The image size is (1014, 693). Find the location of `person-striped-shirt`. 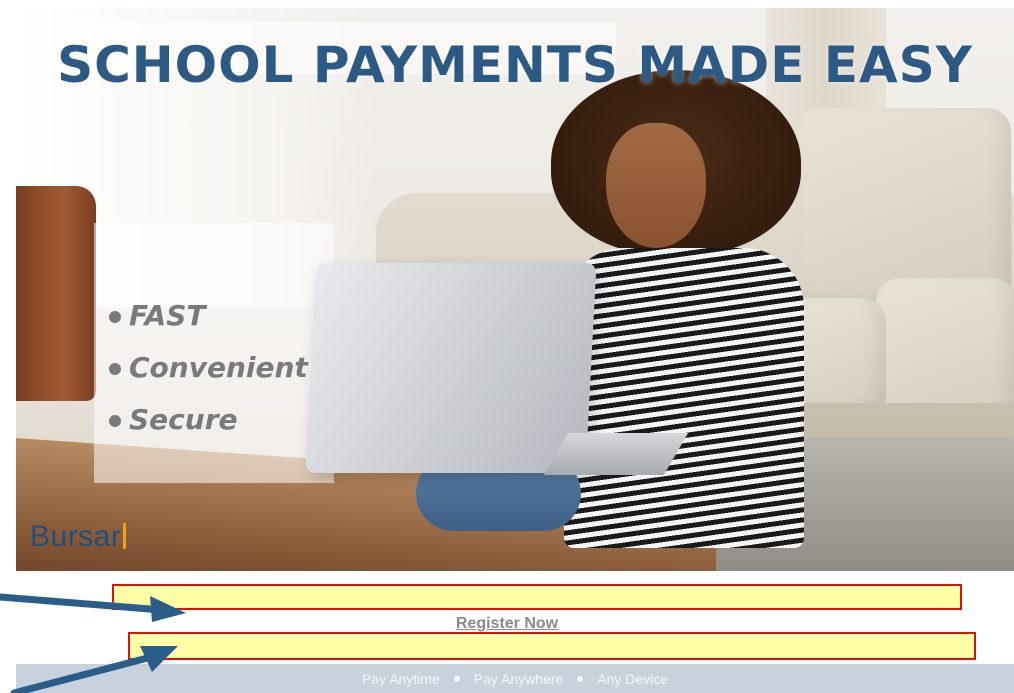

person-striped-shirt is located at coordinates (684, 398).